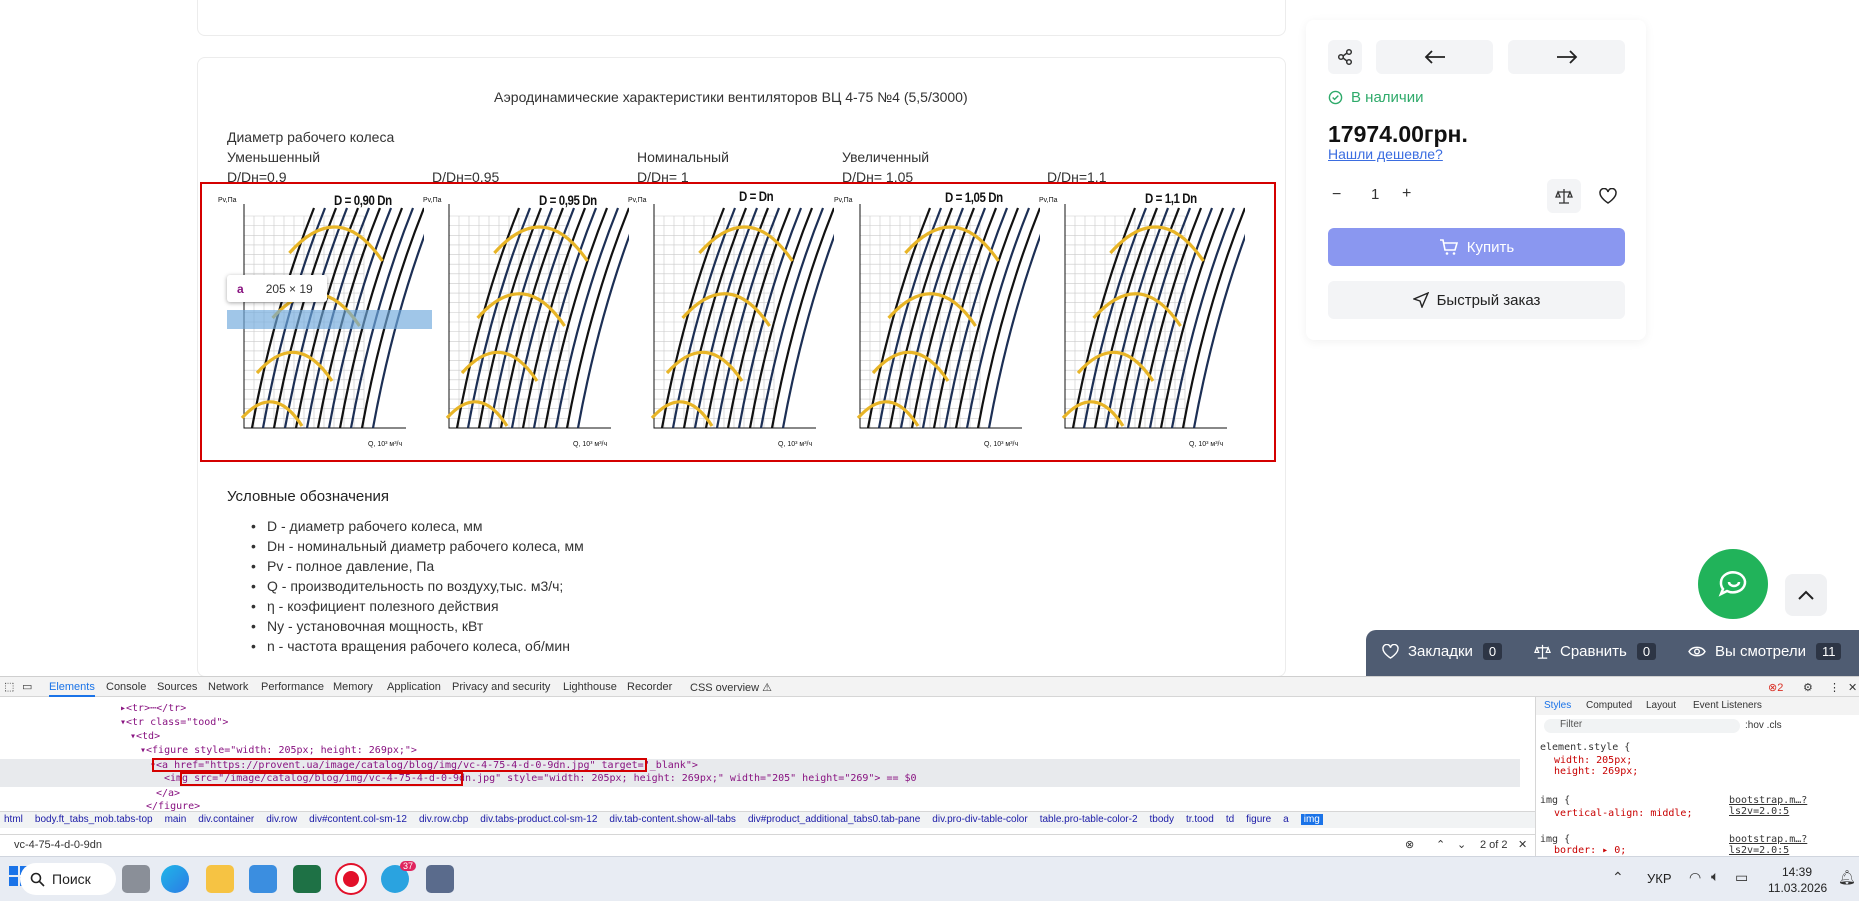 This screenshot has width=1859, height=901. Describe the element at coordinates (1741, 877) in the screenshot. I see `battery-icon: ▭` at that location.